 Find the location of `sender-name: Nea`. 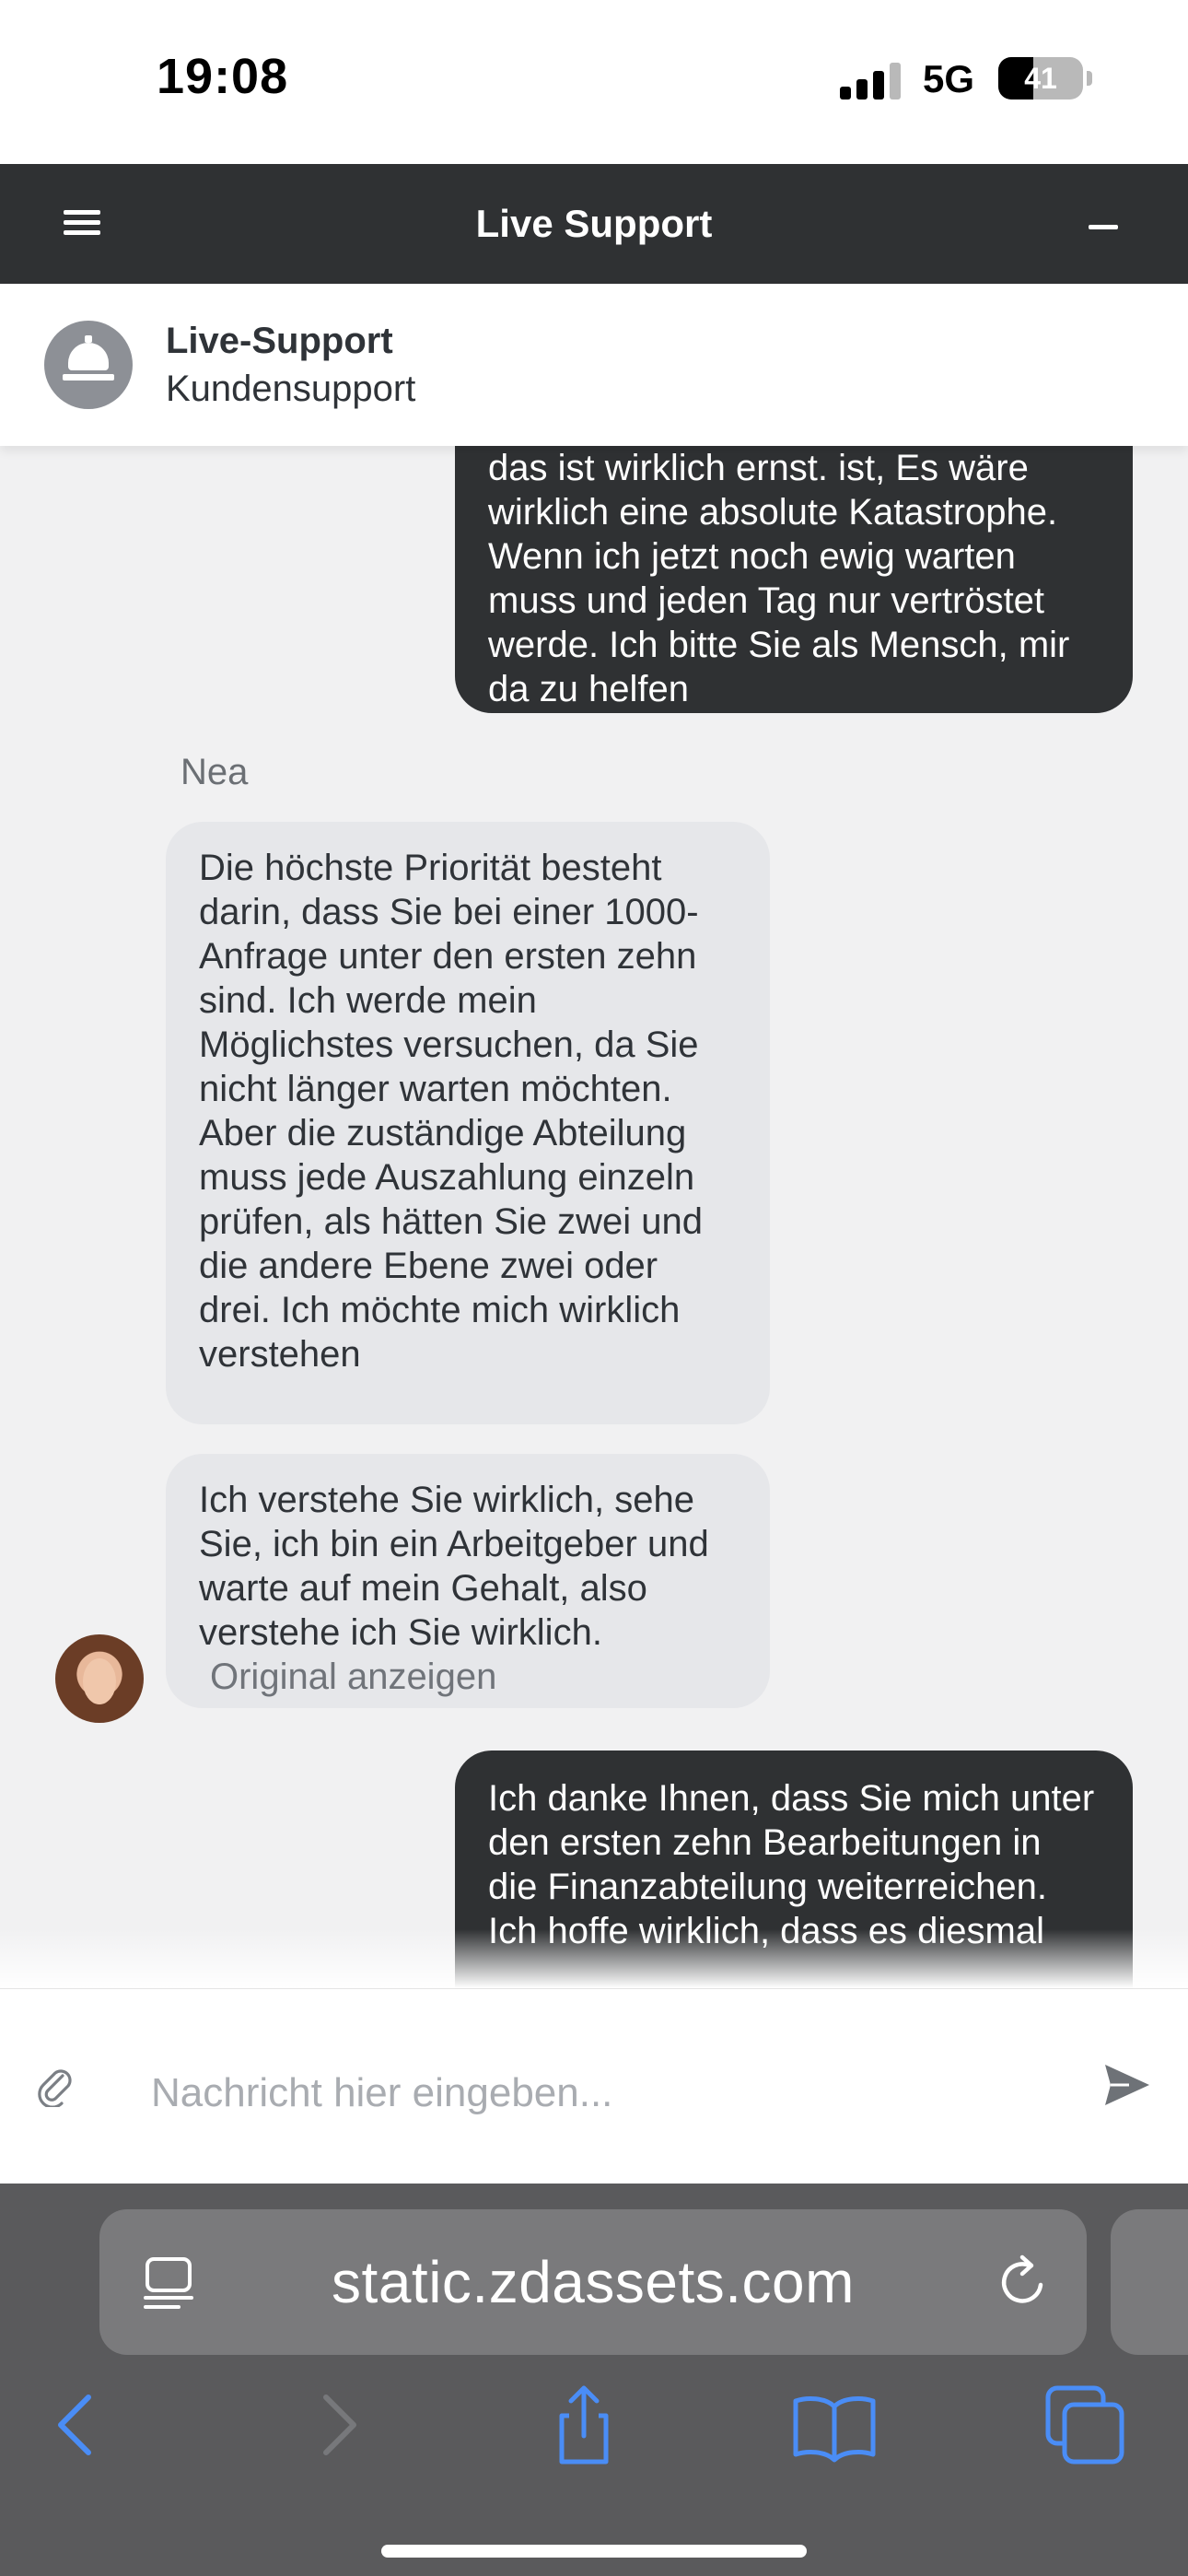

sender-name: Nea is located at coordinates (215, 772).